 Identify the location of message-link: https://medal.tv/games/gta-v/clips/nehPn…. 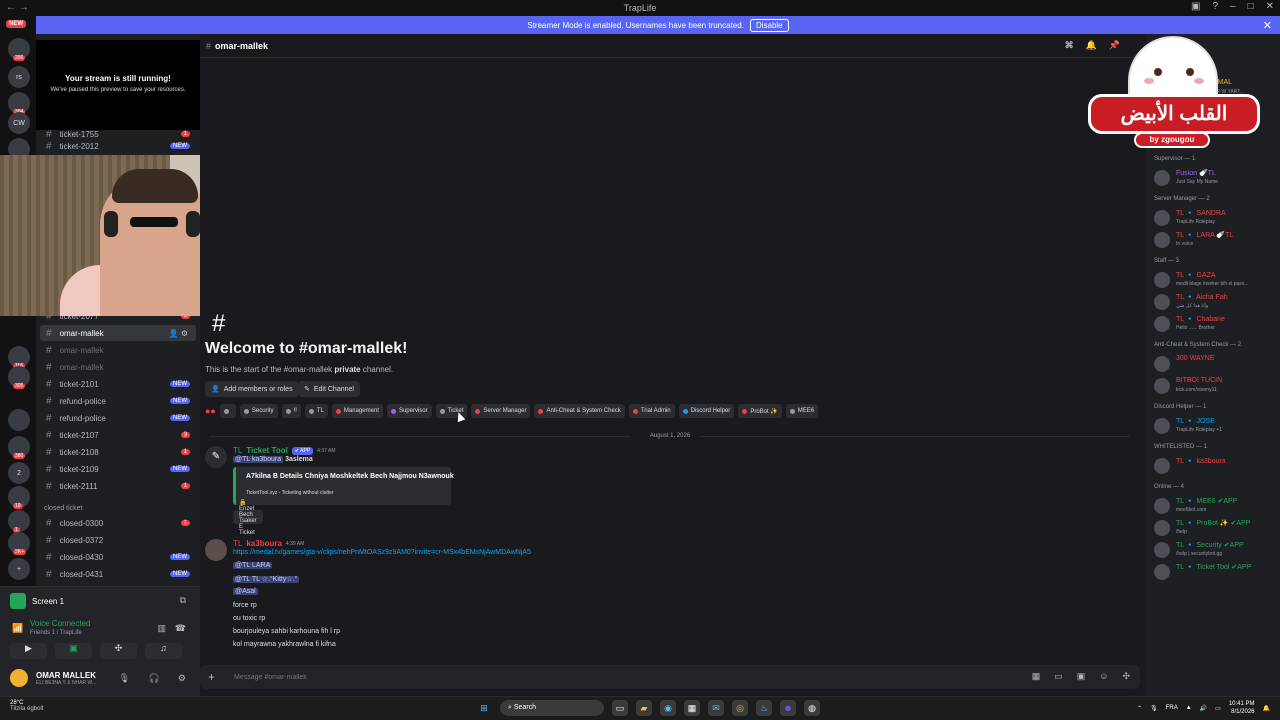
(382, 552).